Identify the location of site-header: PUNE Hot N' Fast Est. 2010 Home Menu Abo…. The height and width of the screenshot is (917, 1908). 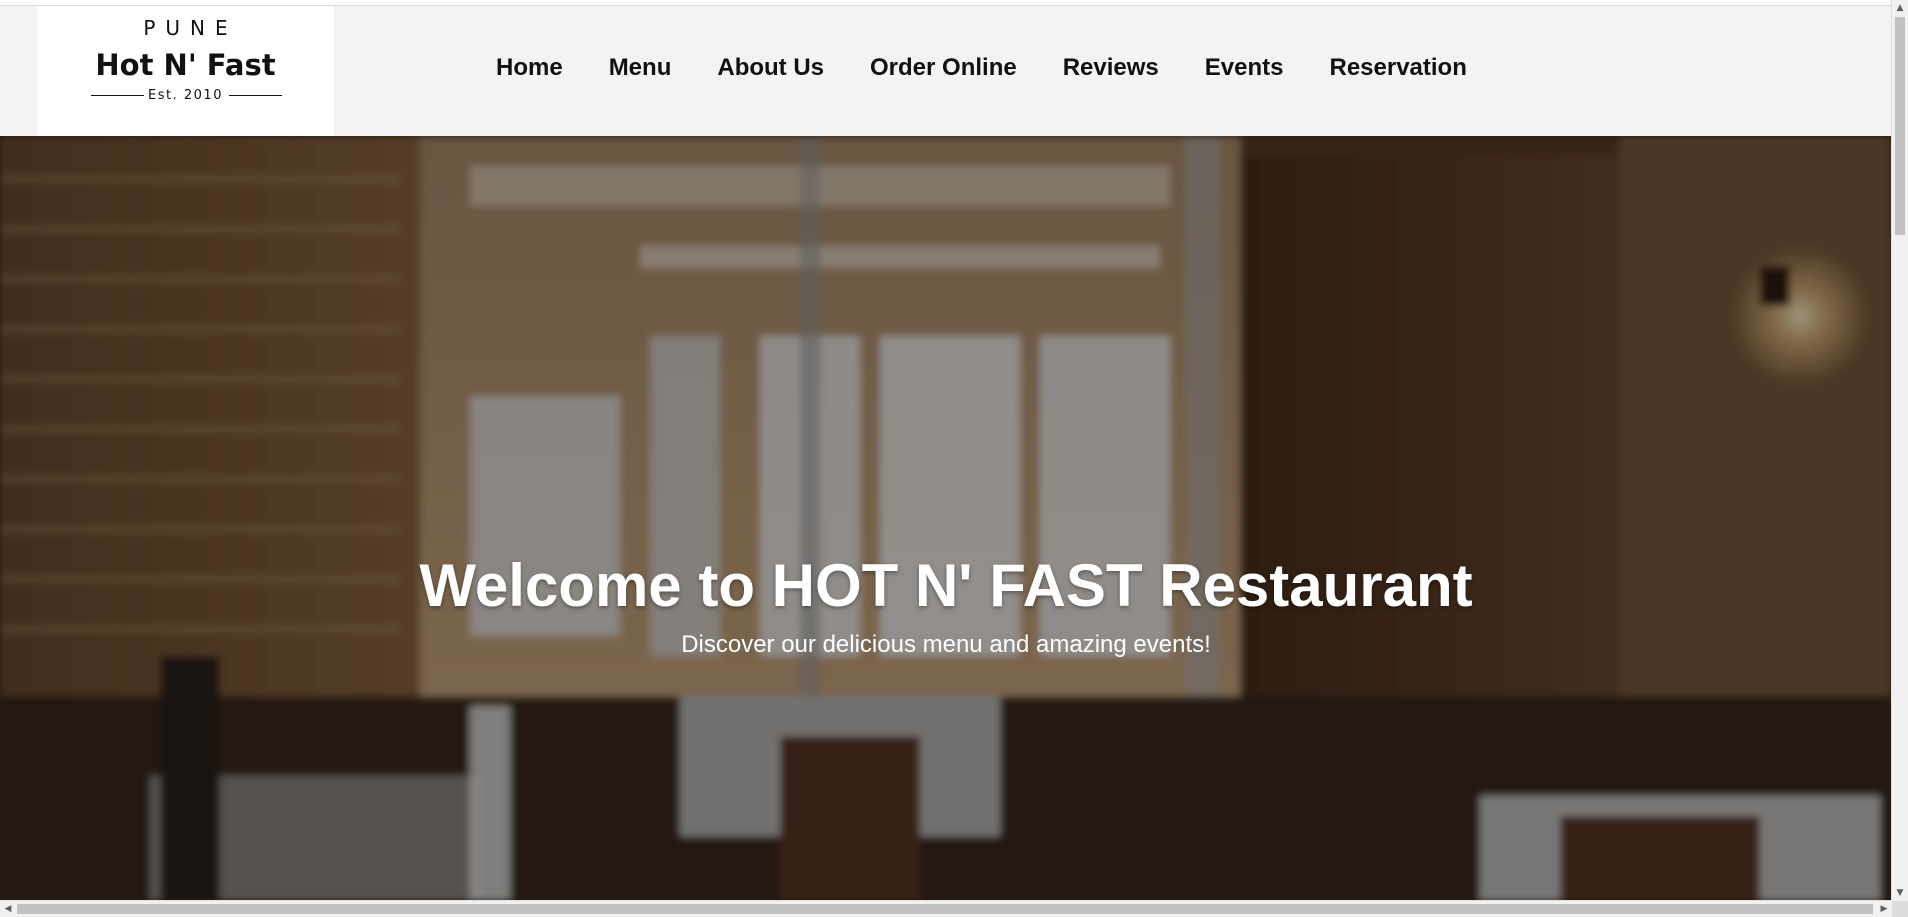
(946, 71).